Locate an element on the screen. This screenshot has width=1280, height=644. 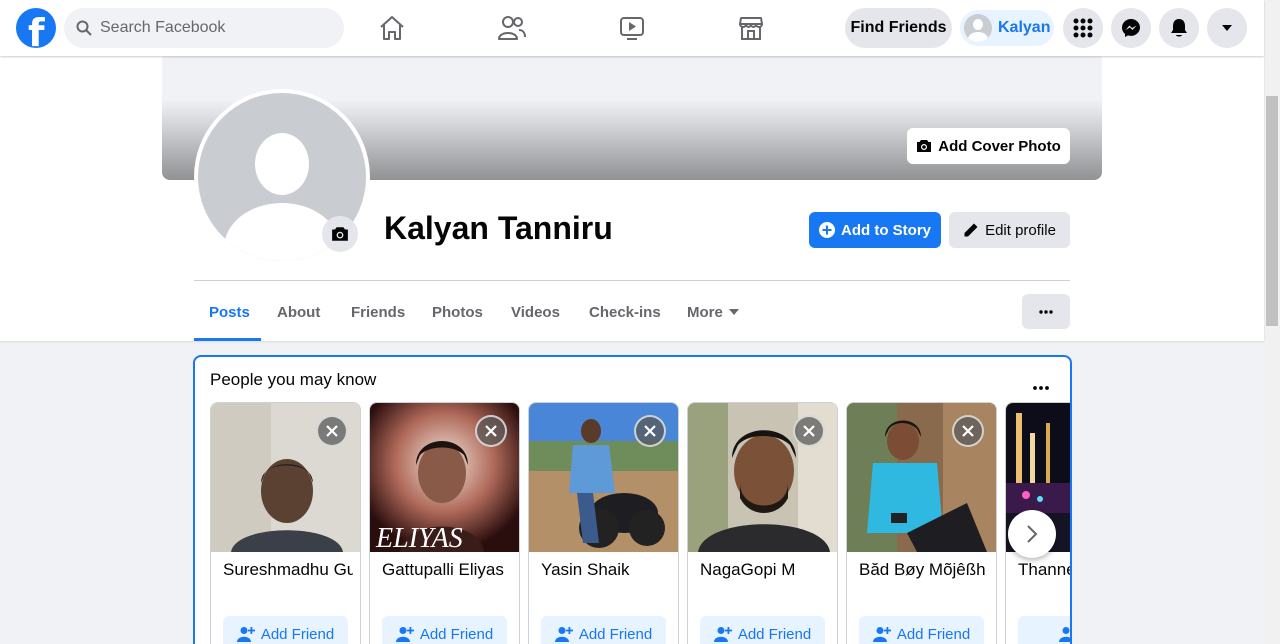
header-divider is located at coordinates (632, 280).